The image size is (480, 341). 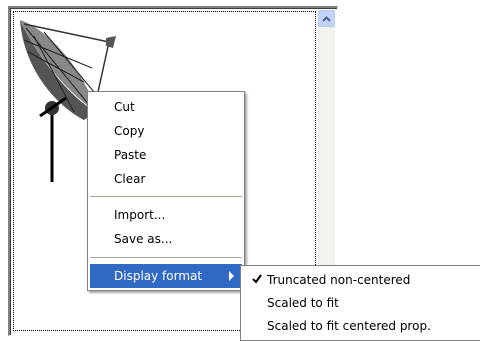 I want to click on scroll-up-button, so click(x=326, y=18).